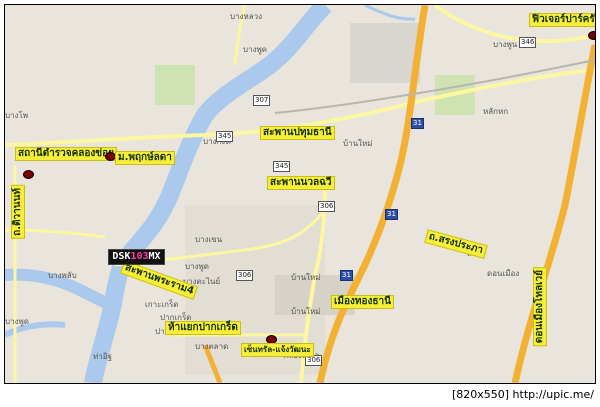 This screenshot has height=407, width=600. What do you see at coordinates (28, 174) in the screenshot?
I see `marker-tiwanon` at bounding box center [28, 174].